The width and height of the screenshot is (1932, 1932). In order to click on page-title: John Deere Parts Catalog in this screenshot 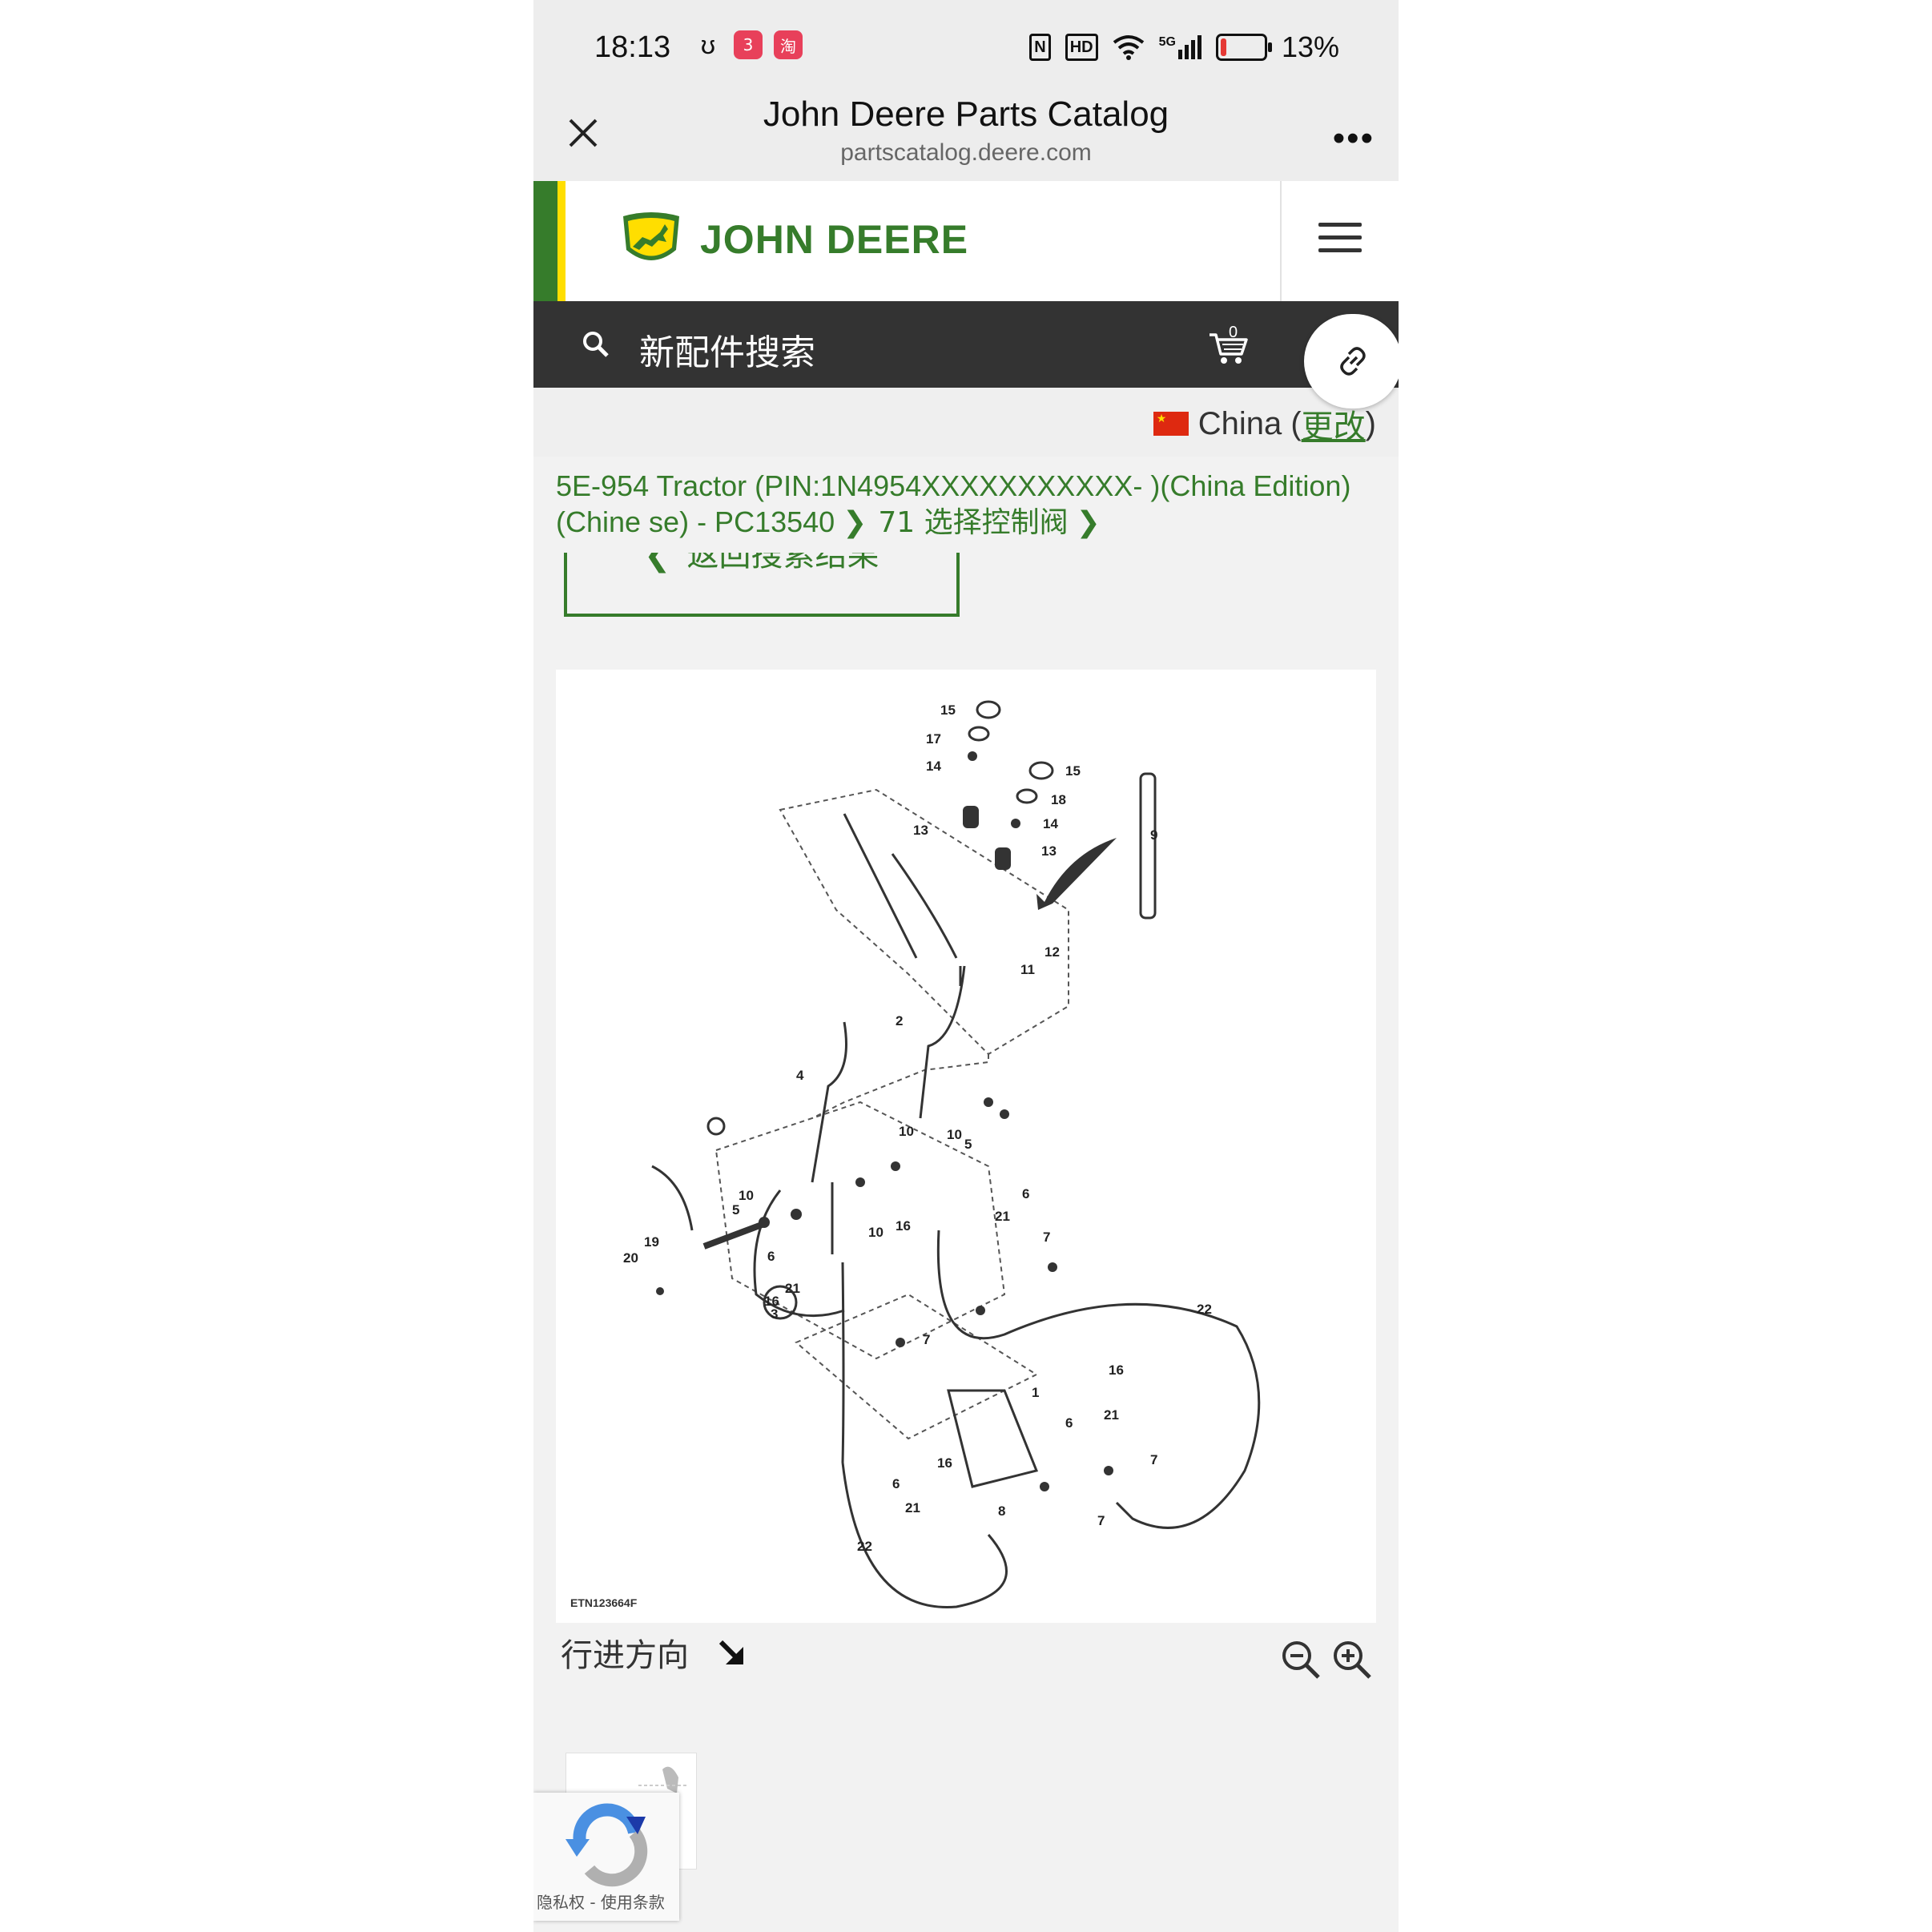, I will do `click(966, 115)`.